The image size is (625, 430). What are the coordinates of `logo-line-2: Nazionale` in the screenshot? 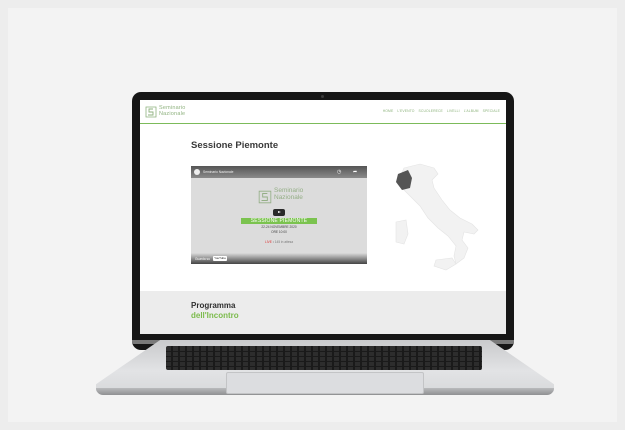 It's located at (172, 114).